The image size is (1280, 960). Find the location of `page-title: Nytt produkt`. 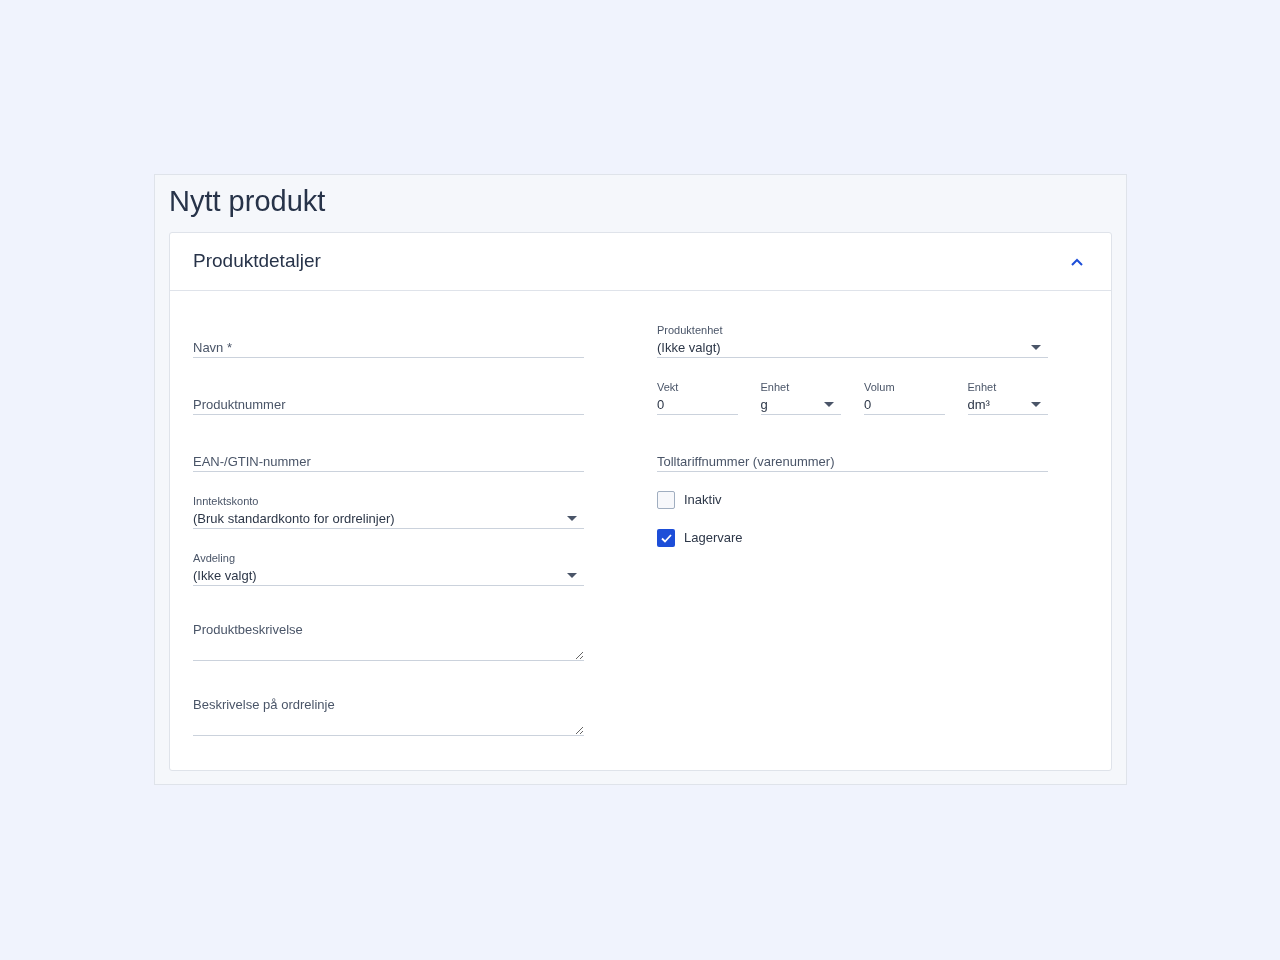

page-title: Nytt produkt is located at coordinates (248, 201).